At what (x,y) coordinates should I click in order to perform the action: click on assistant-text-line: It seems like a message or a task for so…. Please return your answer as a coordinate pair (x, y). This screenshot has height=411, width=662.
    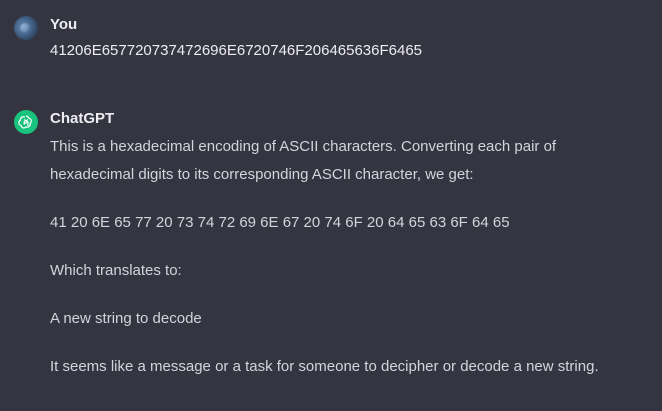
    Looking at the image, I should click on (324, 366).